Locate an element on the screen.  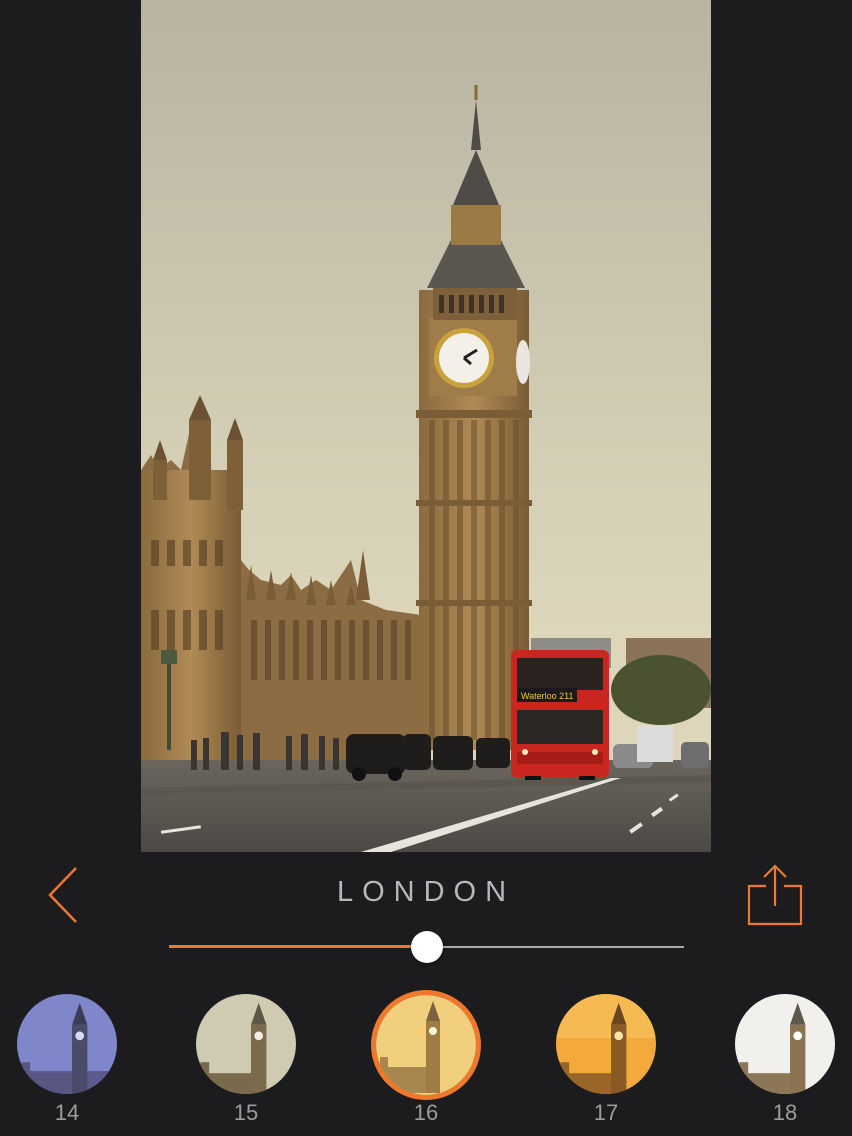
filter-thumb-15: 15 is located at coordinates (246, 1060).